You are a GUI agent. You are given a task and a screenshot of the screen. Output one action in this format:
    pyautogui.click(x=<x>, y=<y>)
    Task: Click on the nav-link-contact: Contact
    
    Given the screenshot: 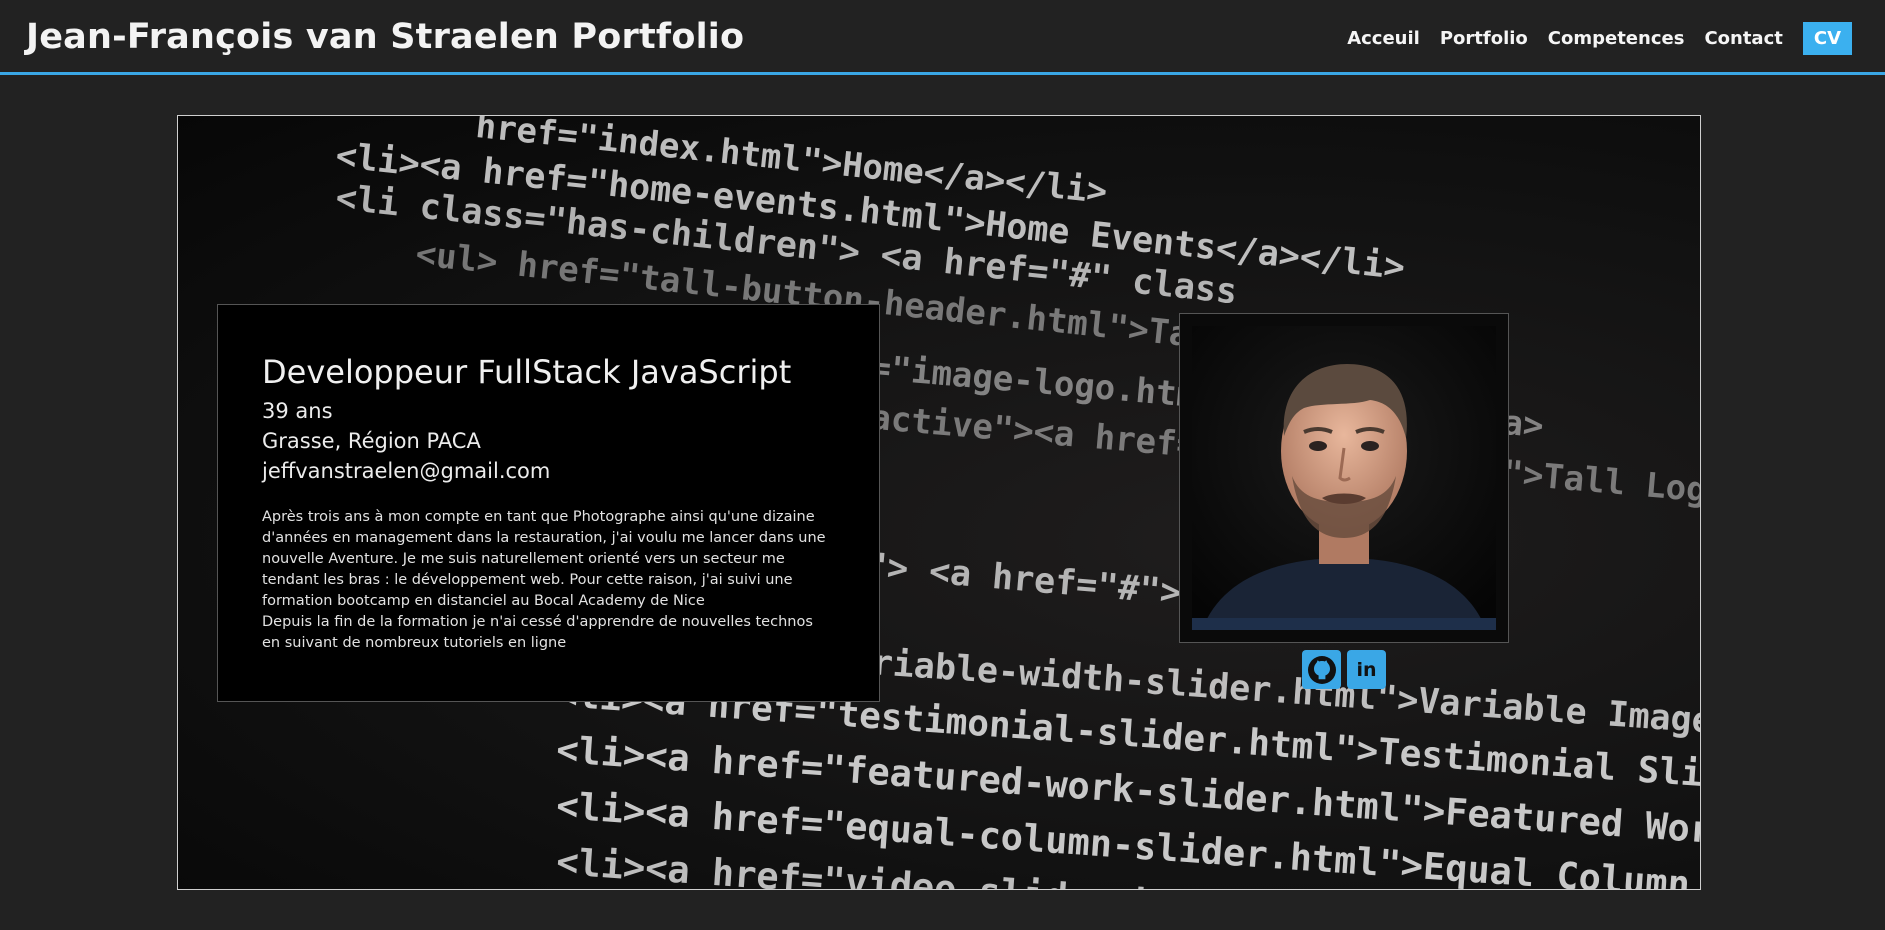 What is the action you would take?
    pyautogui.click(x=1743, y=38)
    